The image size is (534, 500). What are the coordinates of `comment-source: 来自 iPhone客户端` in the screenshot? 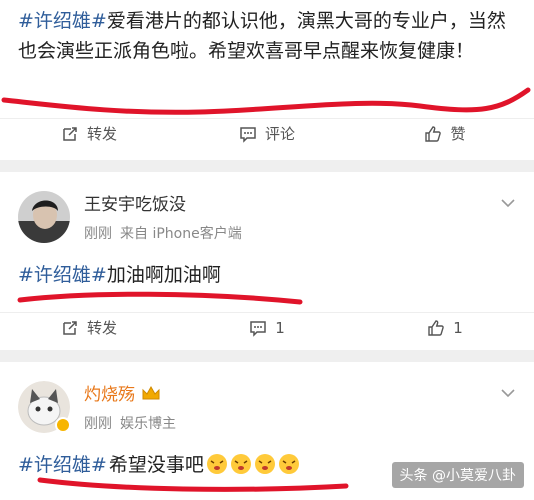 It's located at (181, 234).